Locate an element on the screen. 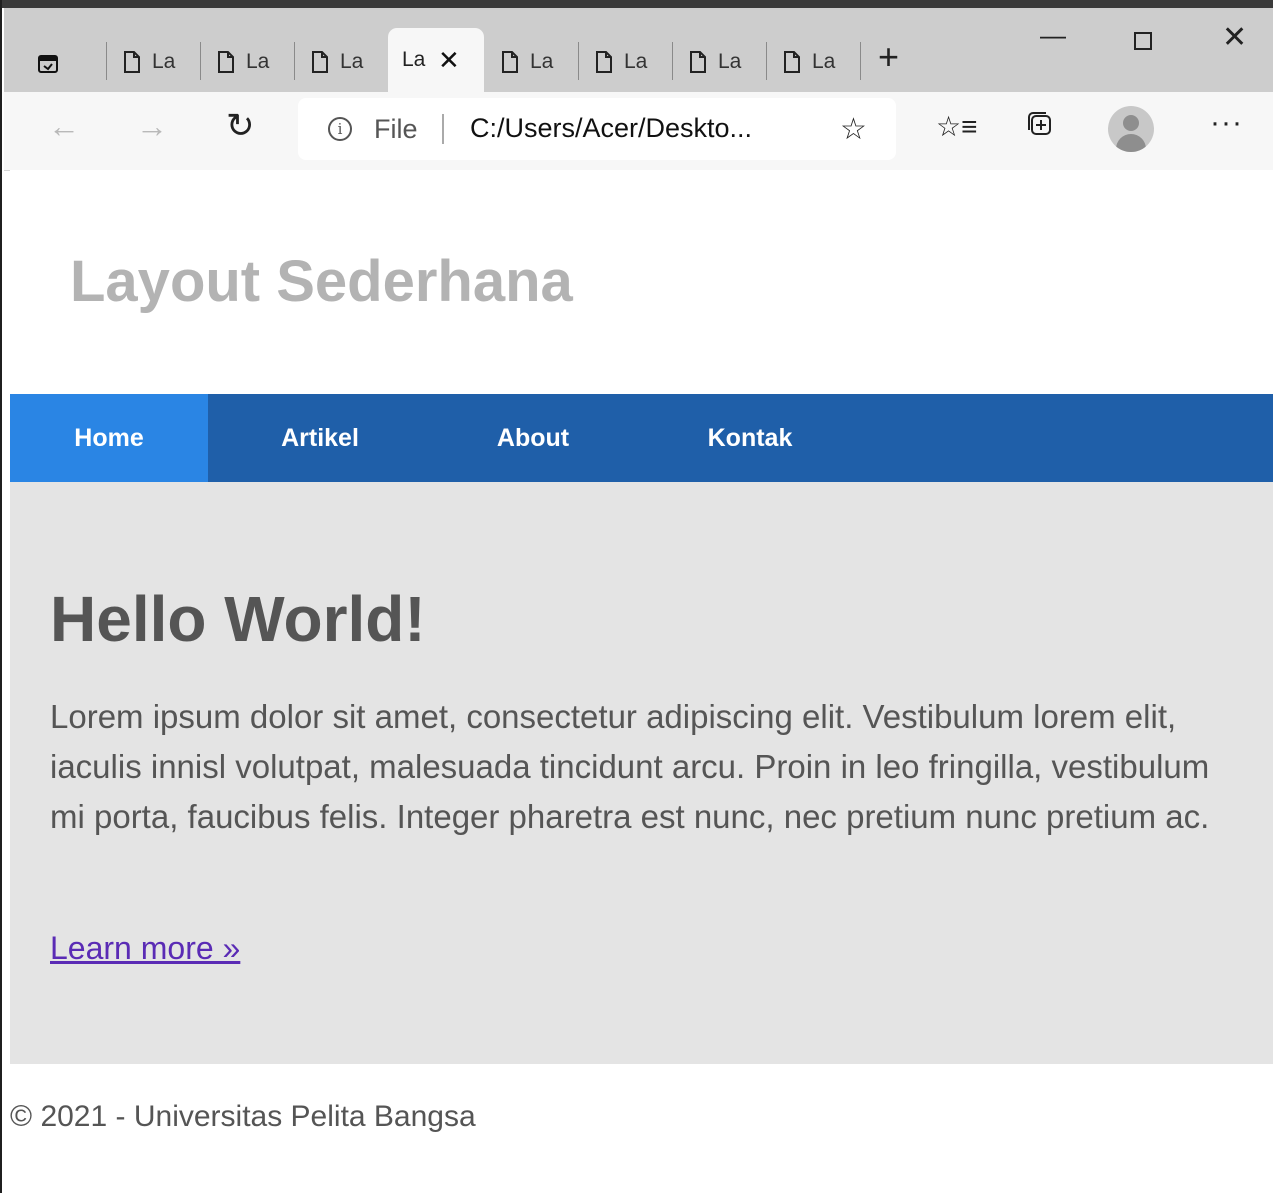 The height and width of the screenshot is (1193, 1273). tab-7: La is located at coordinates (714, 62).